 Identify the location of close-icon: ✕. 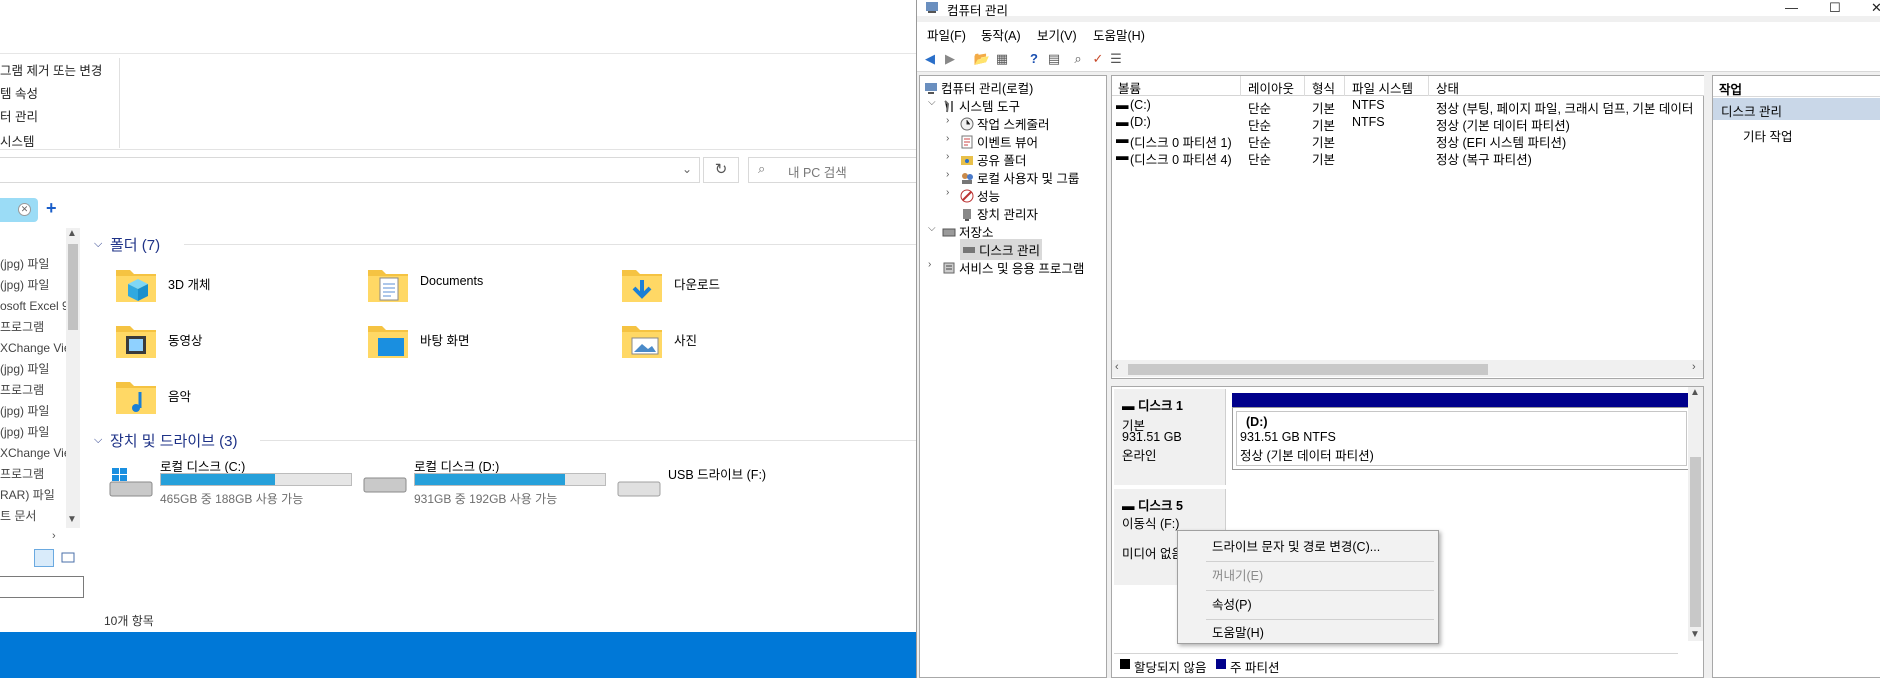
(24, 209).